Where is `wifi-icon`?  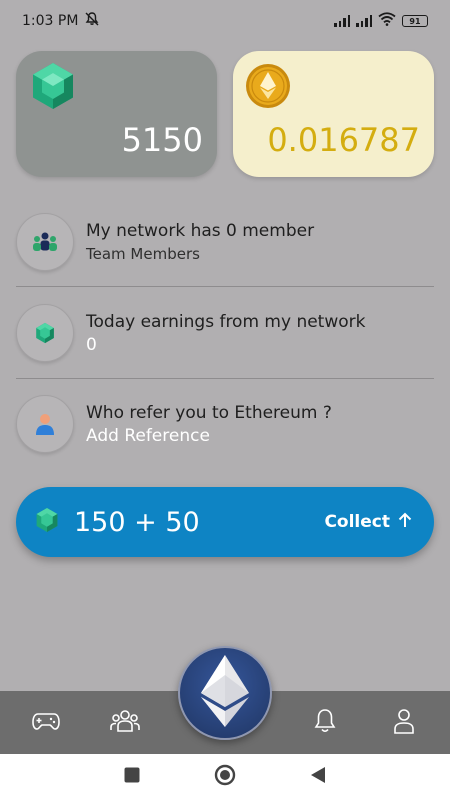
wifi-icon is located at coordinates (387, 21).